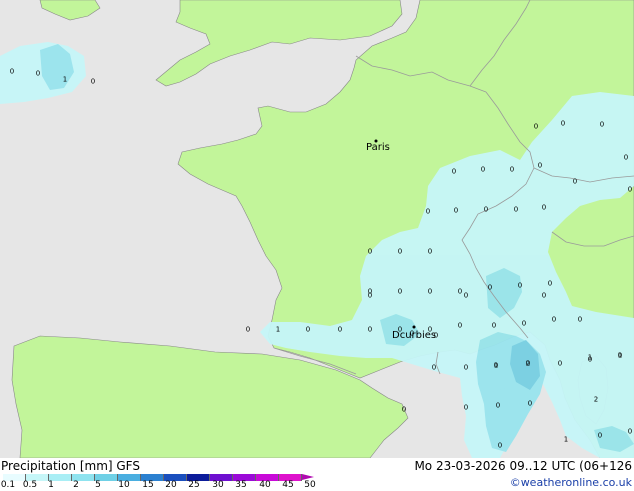 This screenshot has width=634, height=491. Describe the element at coordinates (148, 485) in the screenshot. I see `legend-tick: 15` at that location.